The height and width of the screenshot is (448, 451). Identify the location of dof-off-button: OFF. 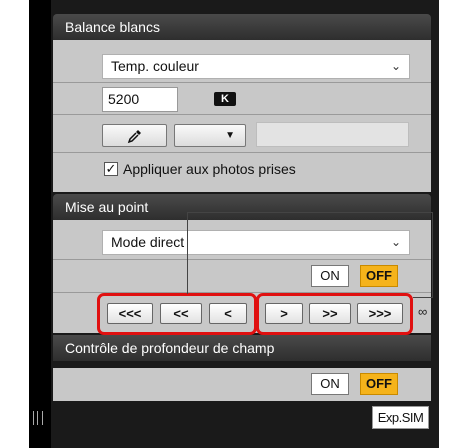
(379, 384).